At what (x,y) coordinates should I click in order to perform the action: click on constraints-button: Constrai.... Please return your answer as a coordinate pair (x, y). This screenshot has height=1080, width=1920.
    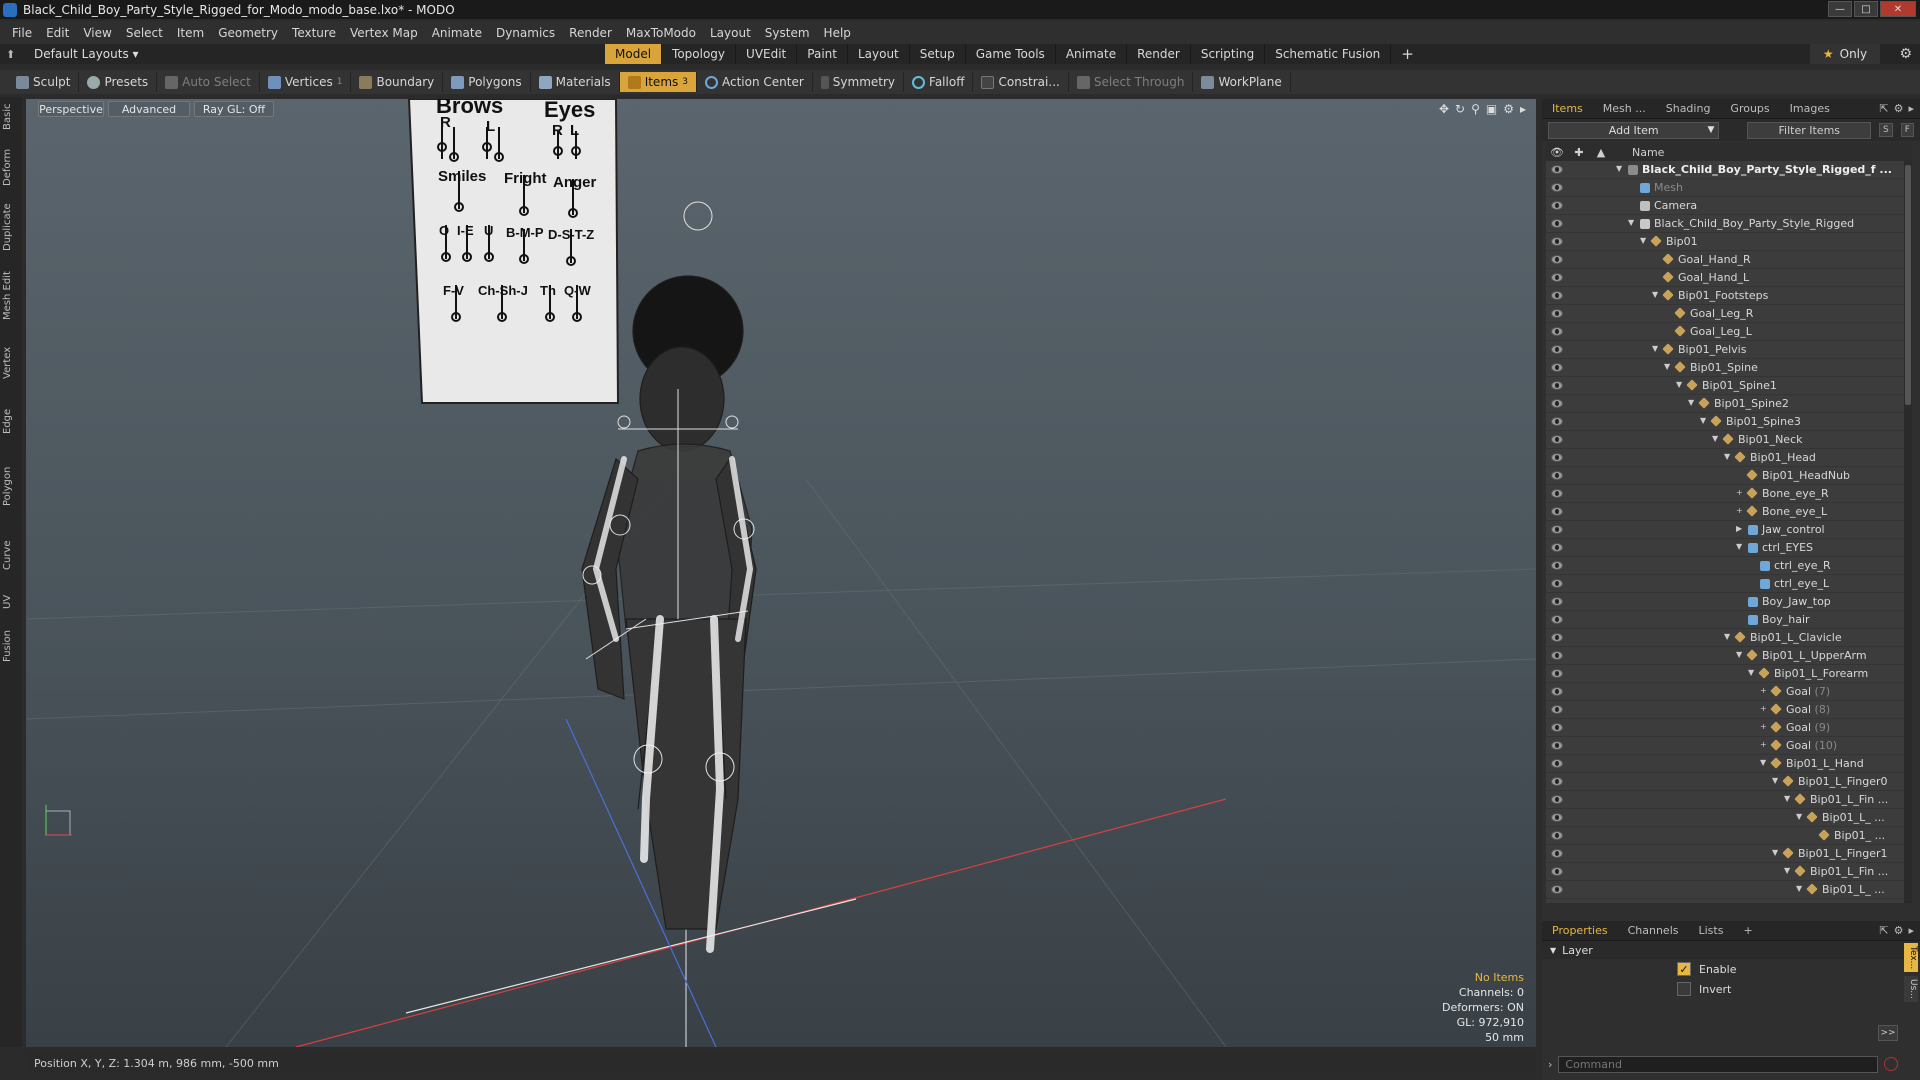
    Looking at the image, I should click on (1021, 82).